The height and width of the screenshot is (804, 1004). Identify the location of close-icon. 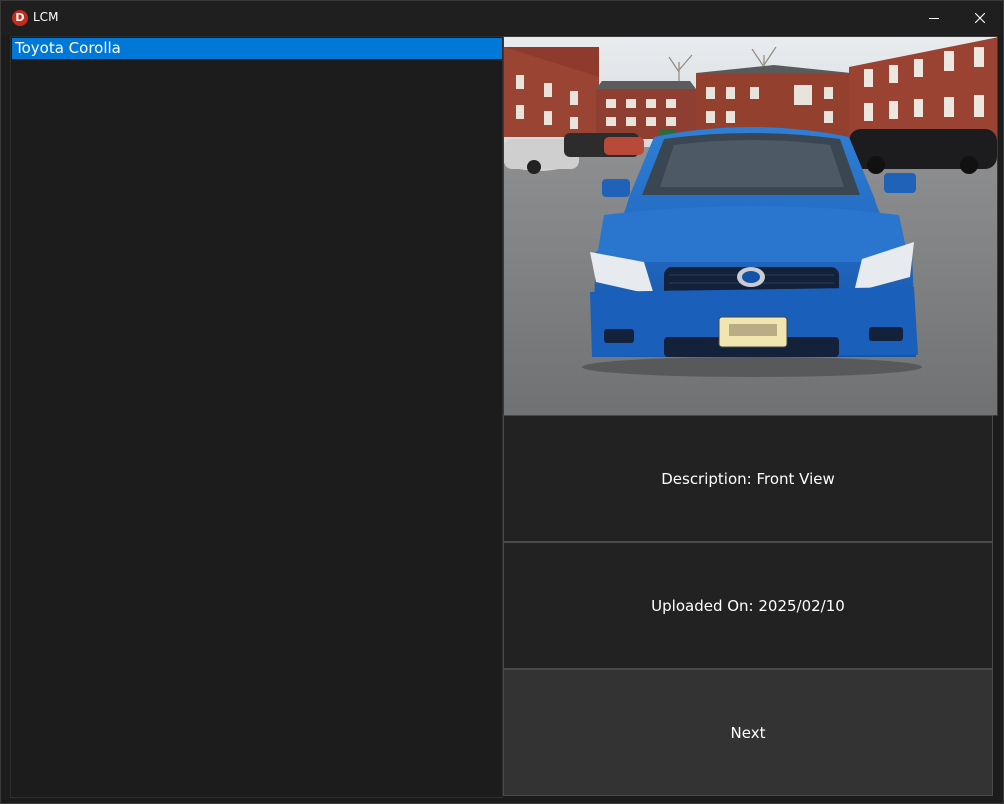
(980, 18).